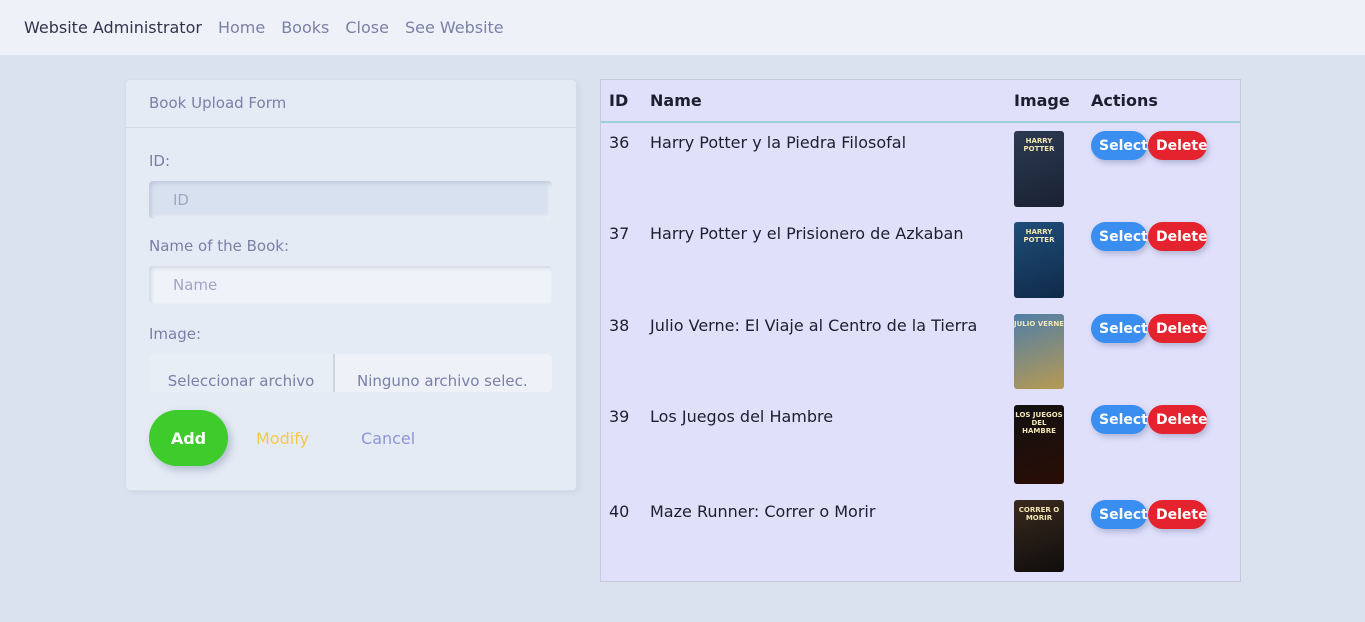  I want to click on book-cover-image: LOS JUEGOS DEL HAMBRE, so click(1039, 444).